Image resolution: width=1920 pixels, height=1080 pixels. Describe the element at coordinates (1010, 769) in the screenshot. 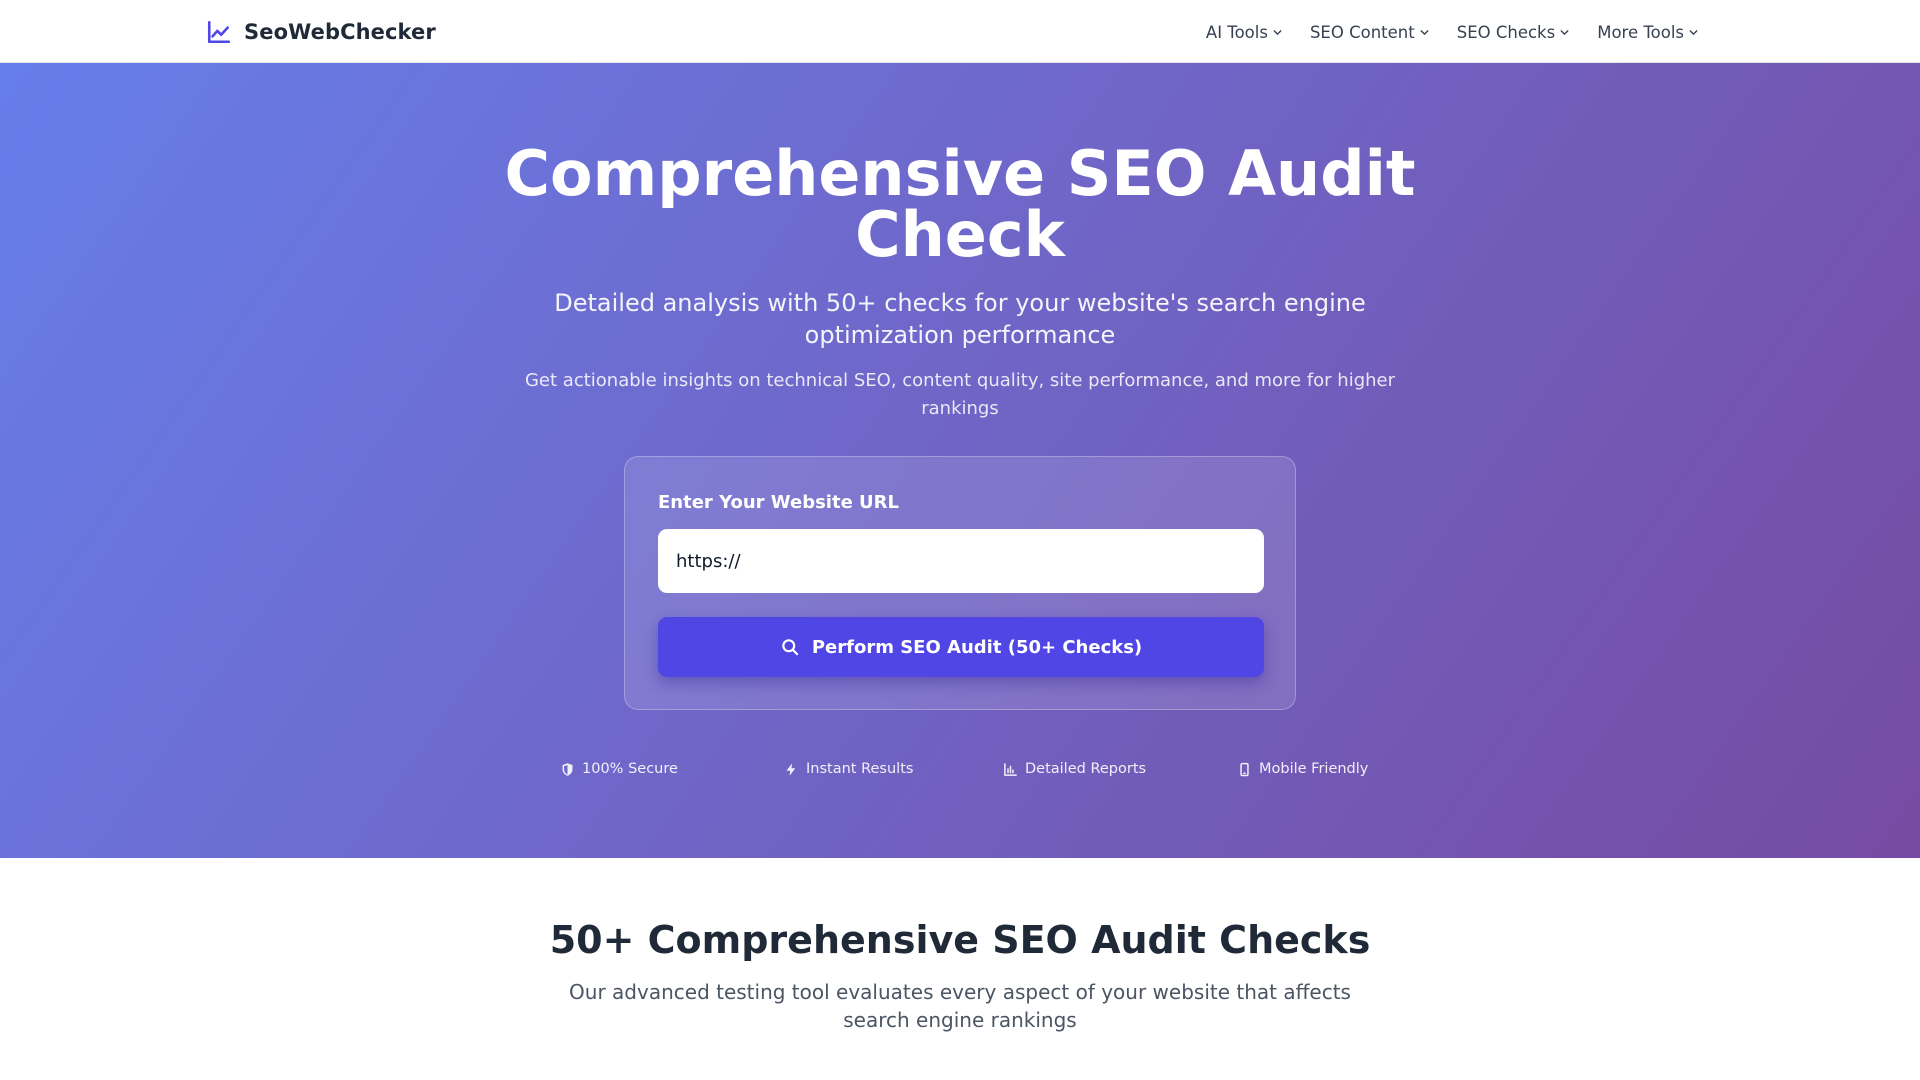

I see `chart-icon` at that location.